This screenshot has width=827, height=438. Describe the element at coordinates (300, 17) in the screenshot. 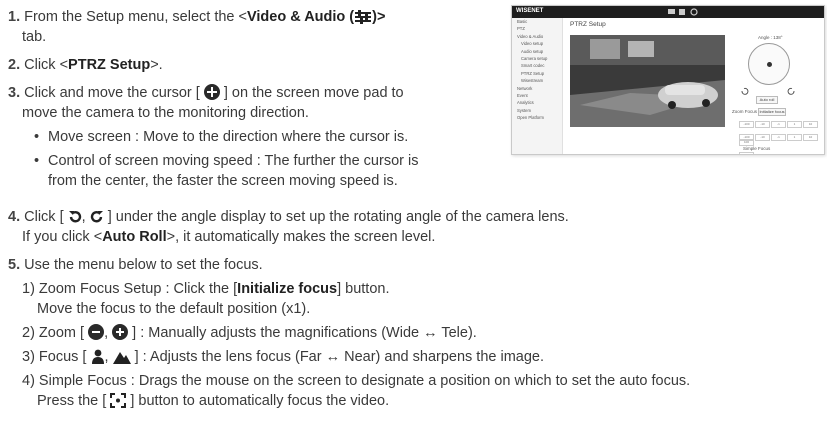

I see `menu-name: Video & Audio (` at that location.